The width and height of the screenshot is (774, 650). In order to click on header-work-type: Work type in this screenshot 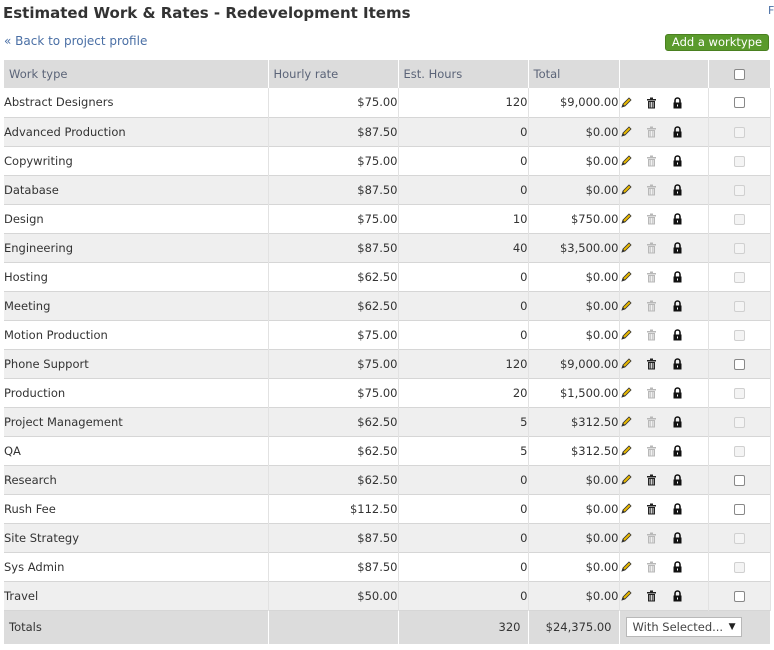, I will do `click(136, 74)`.